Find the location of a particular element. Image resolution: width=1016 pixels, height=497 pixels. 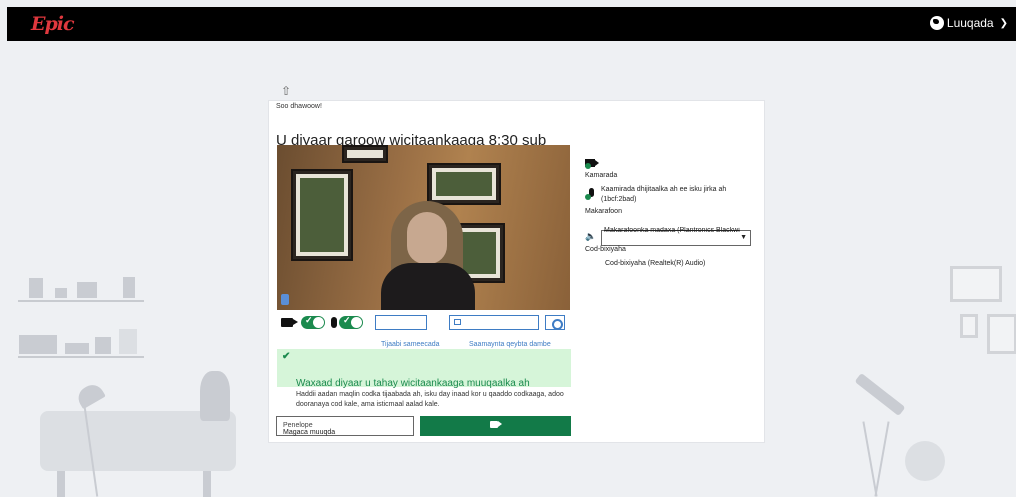

greeting-text: Soo dhawoow! is located at coordinates (299, 106).